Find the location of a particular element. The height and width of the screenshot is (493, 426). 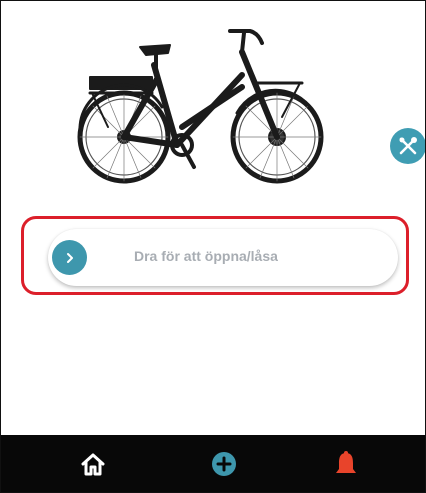

unlock-slider: Dra för att öppna/låsa is located at coordinates (223, 257).